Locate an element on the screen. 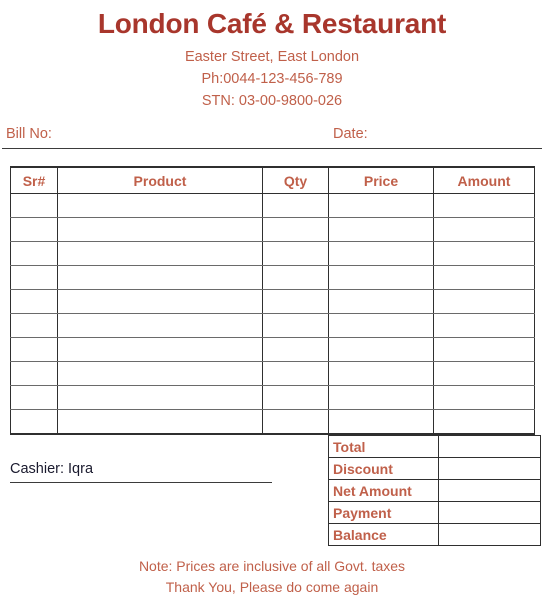 The image size is (544, 604). totals-value-total is located at coordinates (489, 446).